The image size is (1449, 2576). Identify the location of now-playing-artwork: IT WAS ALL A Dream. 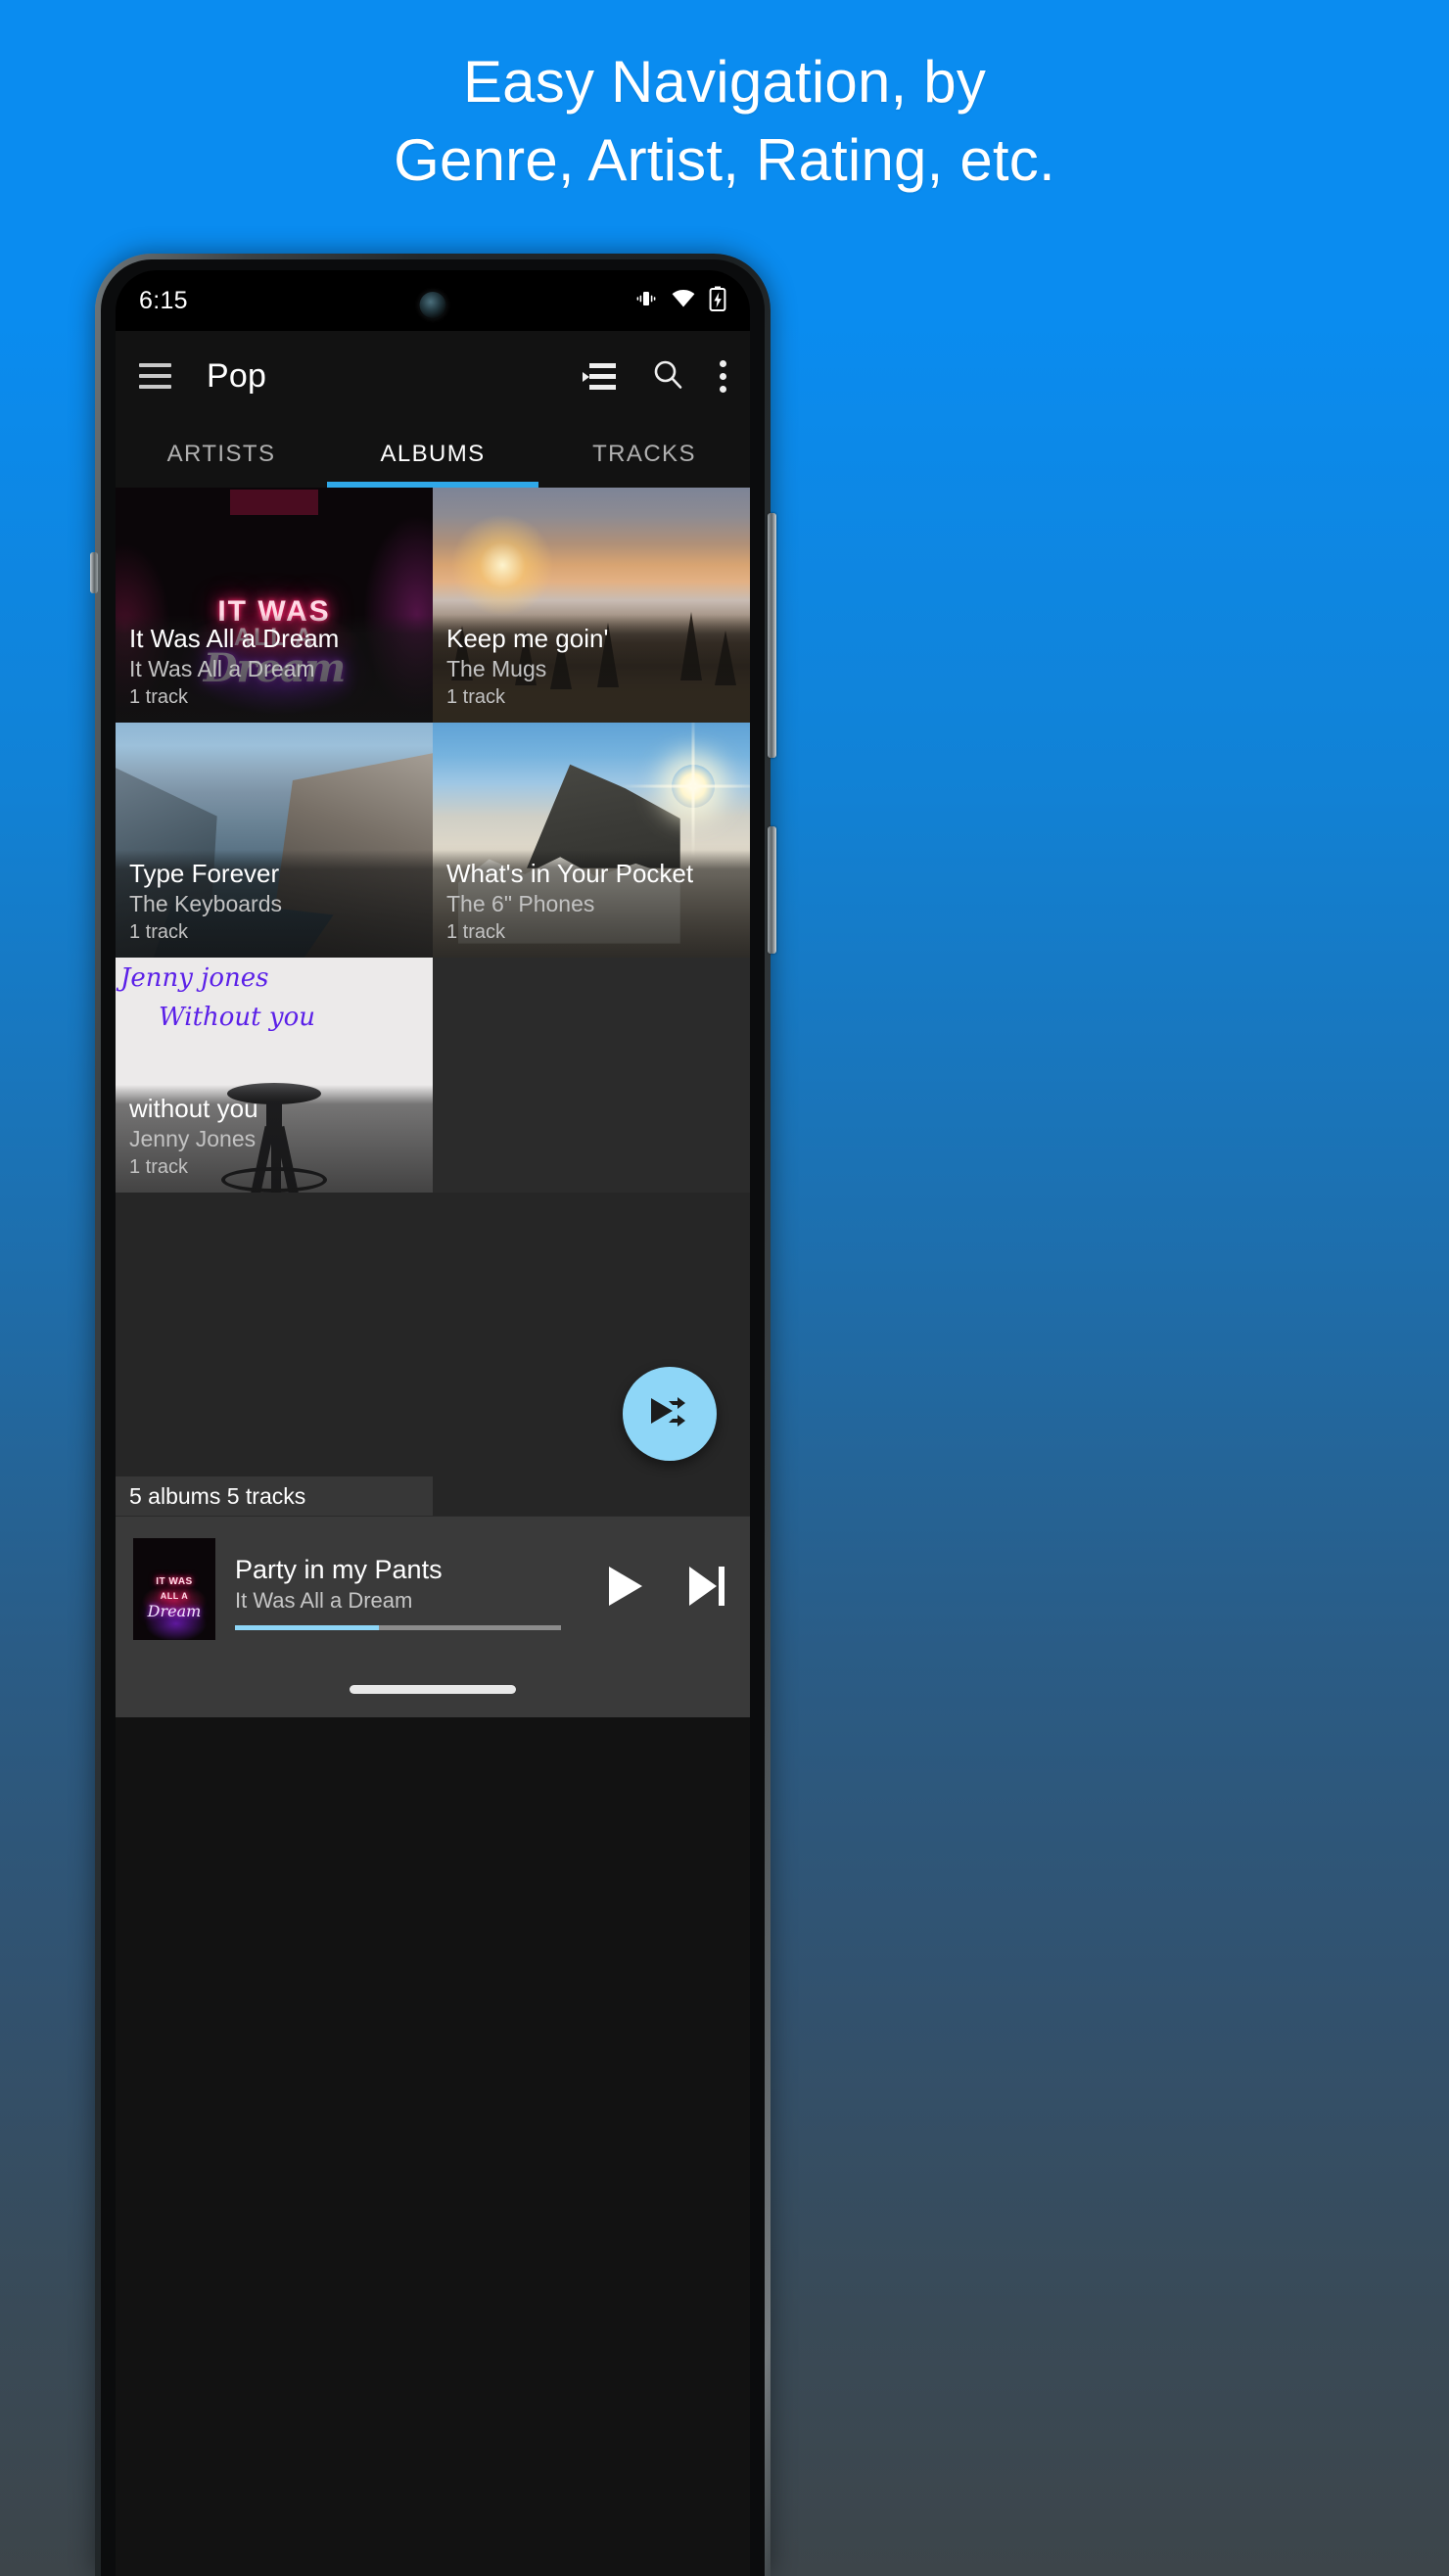
(174, 1588).